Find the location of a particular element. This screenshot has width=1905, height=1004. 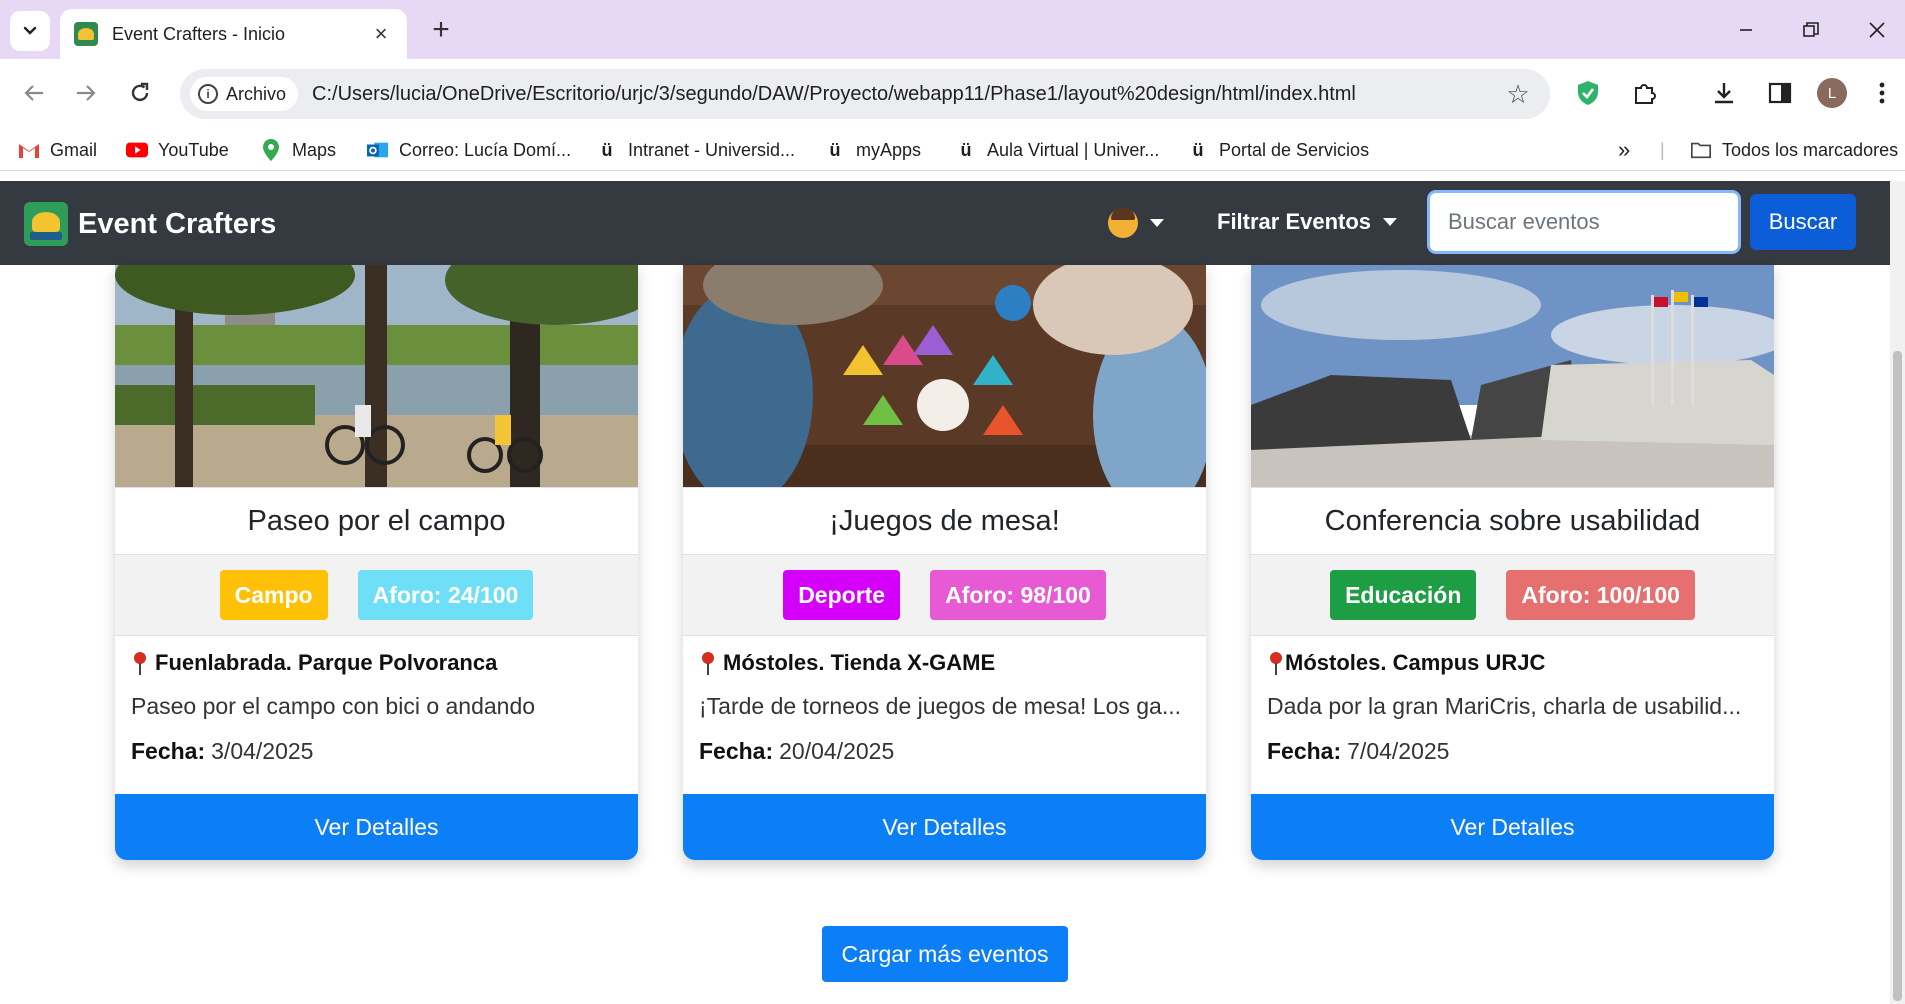

event-location-text: Móstoles. Tienda X-GAME is located at coordinates (859, 662).